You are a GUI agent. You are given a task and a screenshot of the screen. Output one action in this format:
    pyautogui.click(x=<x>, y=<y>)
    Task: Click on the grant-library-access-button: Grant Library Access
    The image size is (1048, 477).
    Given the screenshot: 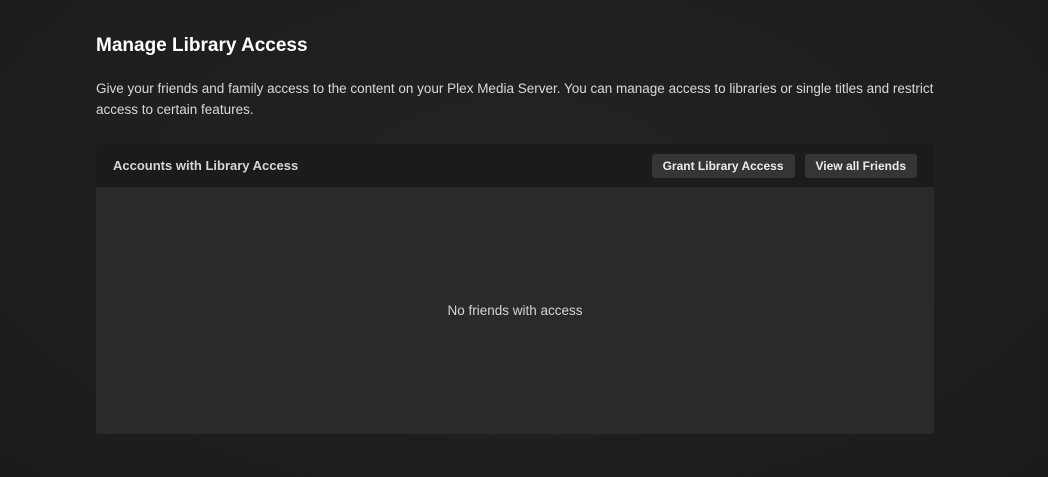 What is the action you would take?
    pyautogui.click(x=723, y=165)
    